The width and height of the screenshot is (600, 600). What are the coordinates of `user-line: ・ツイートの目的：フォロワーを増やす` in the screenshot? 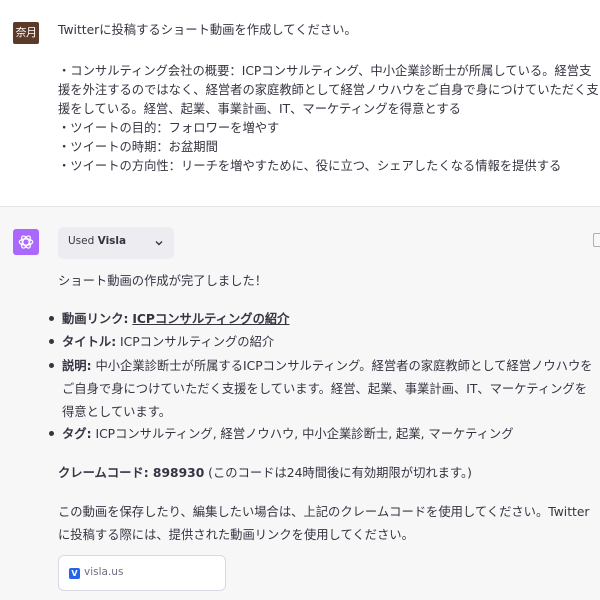 It's located at (169, 128).